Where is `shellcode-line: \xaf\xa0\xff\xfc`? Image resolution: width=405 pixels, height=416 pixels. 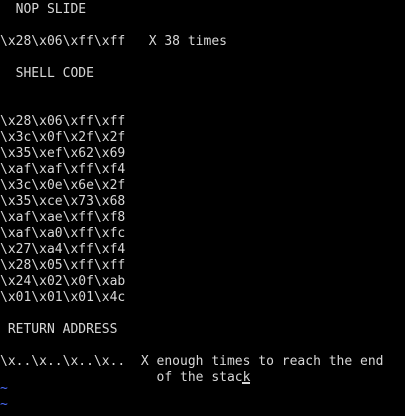 shellcode-line: \xaf\xa0\xff\xfc is located at coordinates (63, 233).